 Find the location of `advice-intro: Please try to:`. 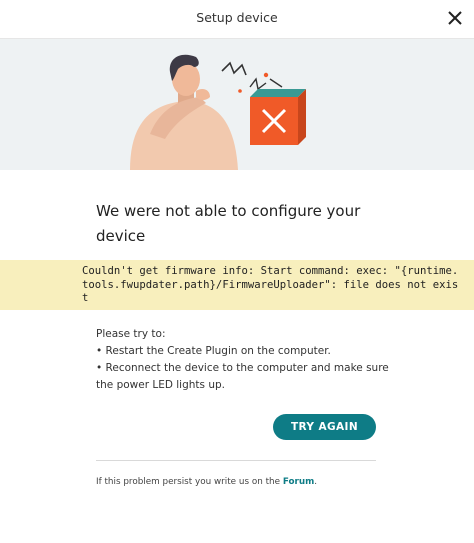

advice-intro: Please try to: is located at coordinates (131, 334).